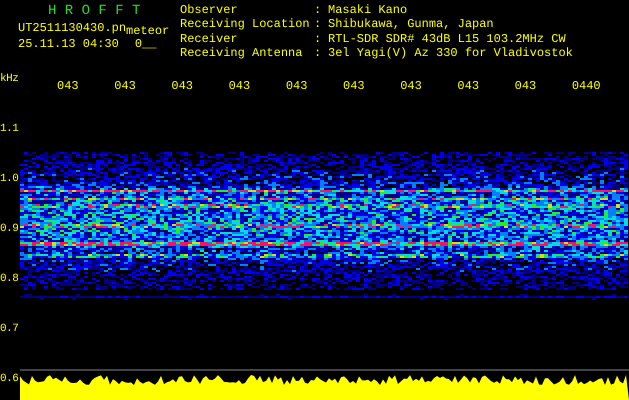 The height and width of the screenshot is (400, 629). Describe the element at coordinates (68, 44) in the screenshot. I see `timestamp: 25.11.13 04:30` at that location.